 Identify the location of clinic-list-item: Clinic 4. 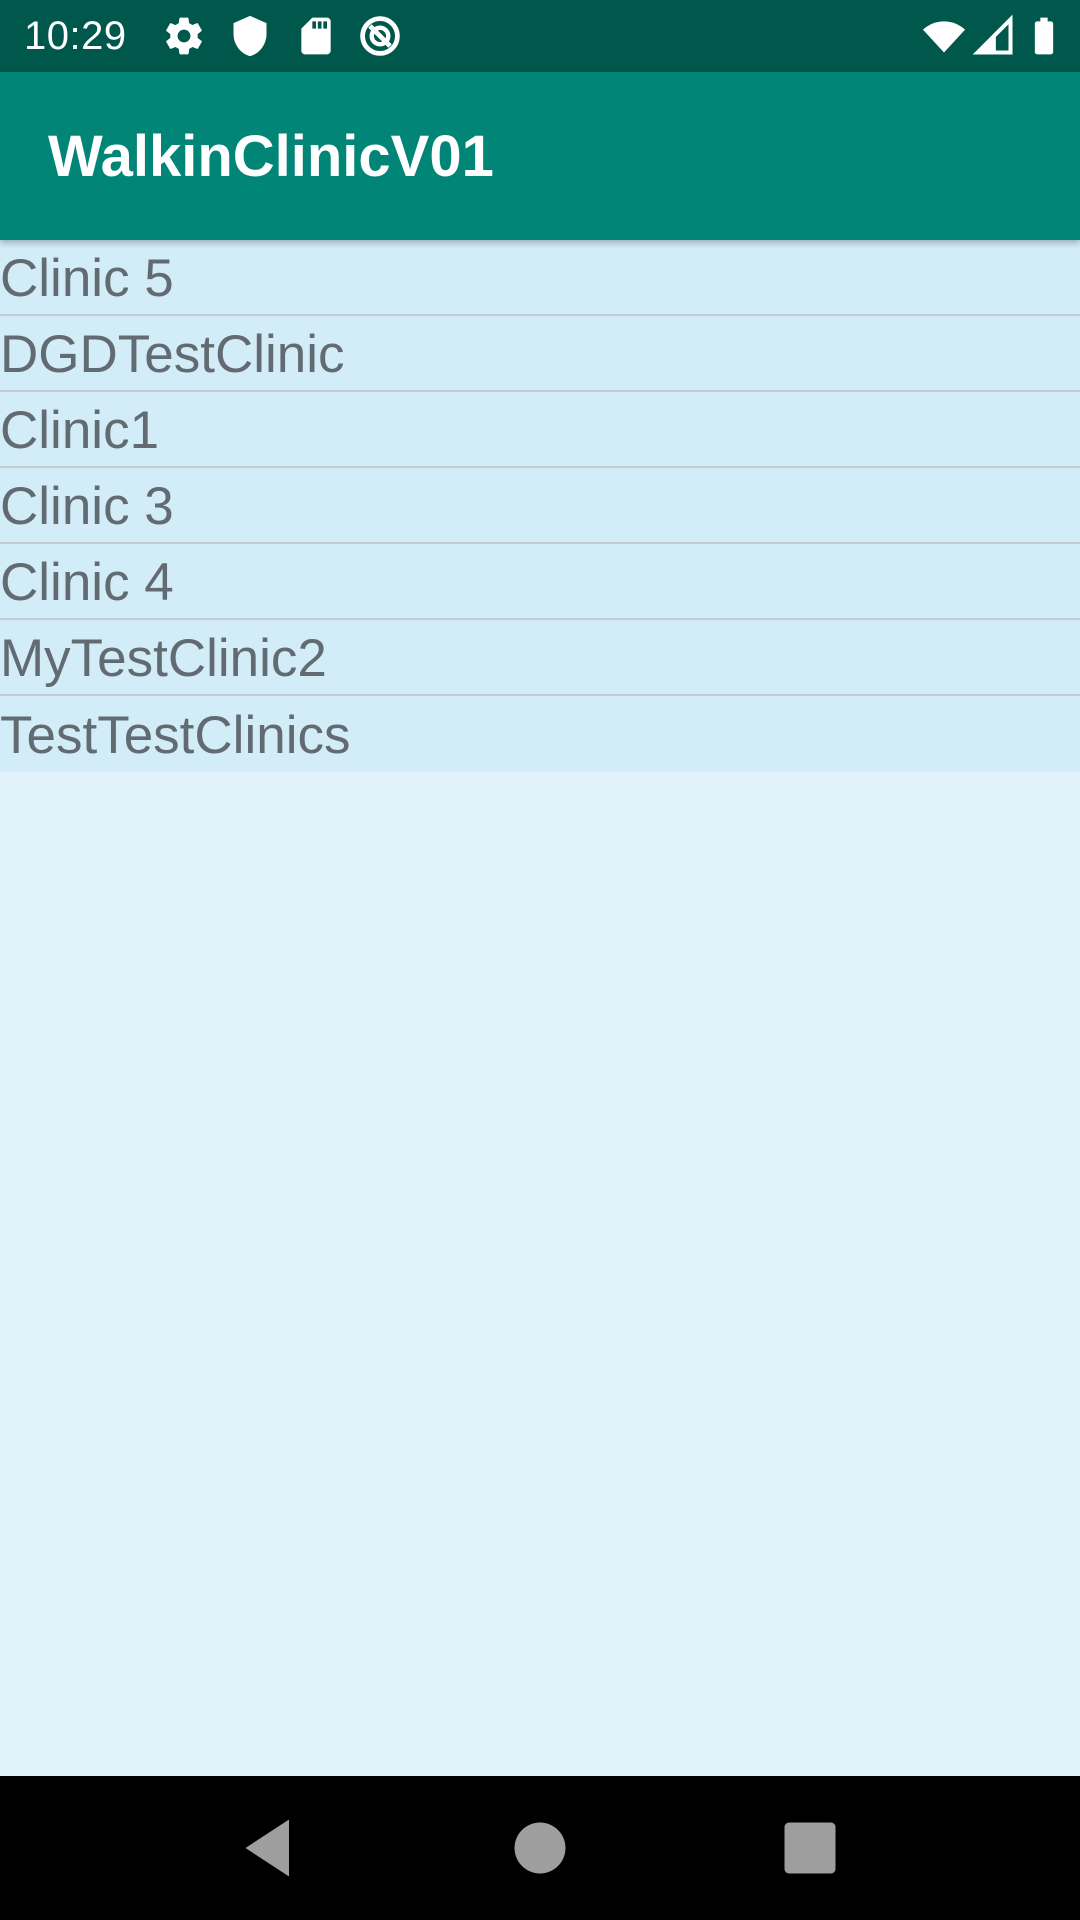
(540, 582).